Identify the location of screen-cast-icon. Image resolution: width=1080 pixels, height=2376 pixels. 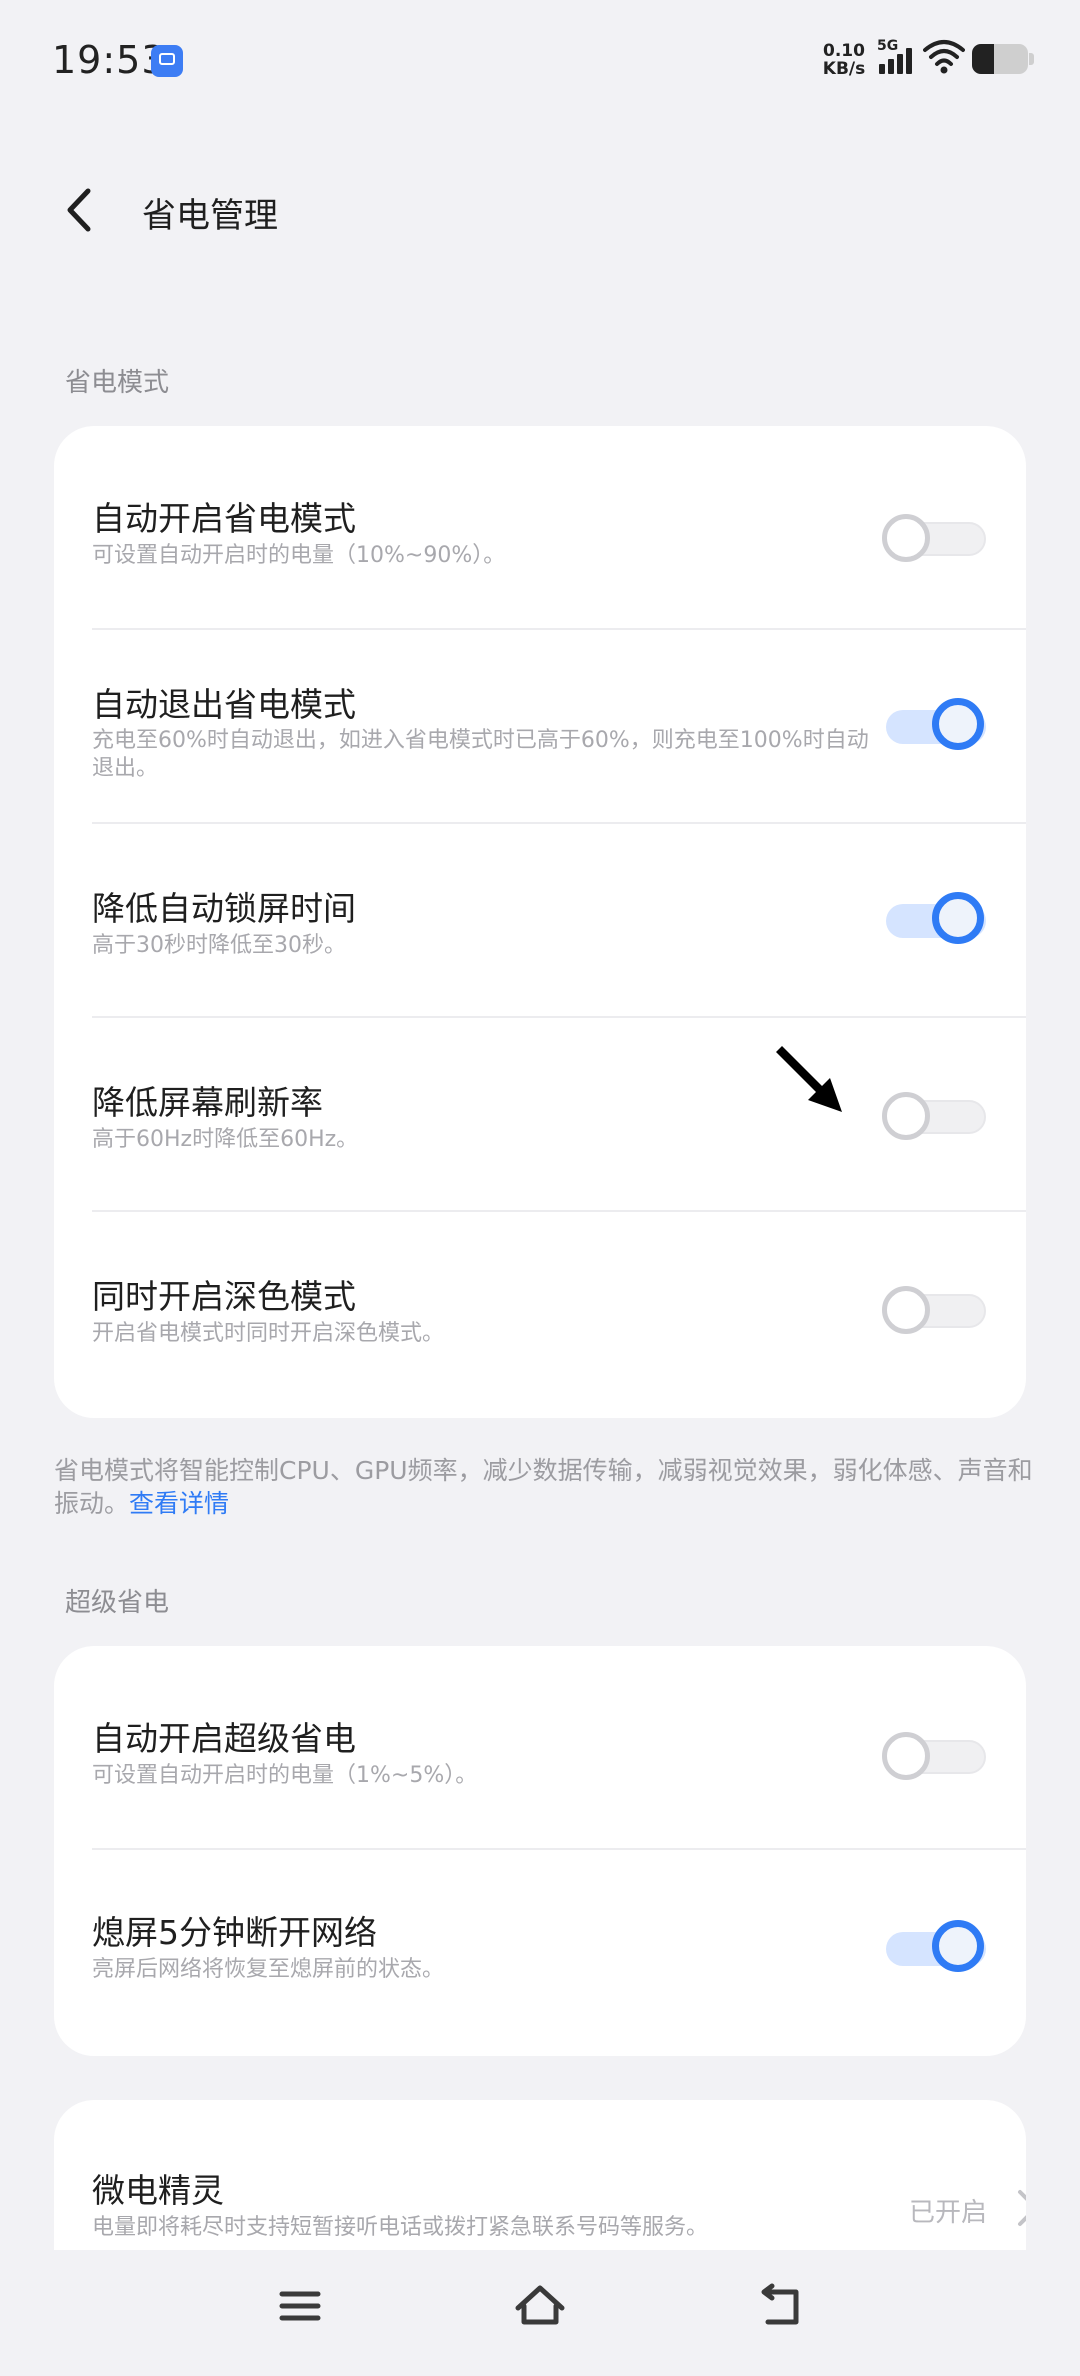
(167, 61).